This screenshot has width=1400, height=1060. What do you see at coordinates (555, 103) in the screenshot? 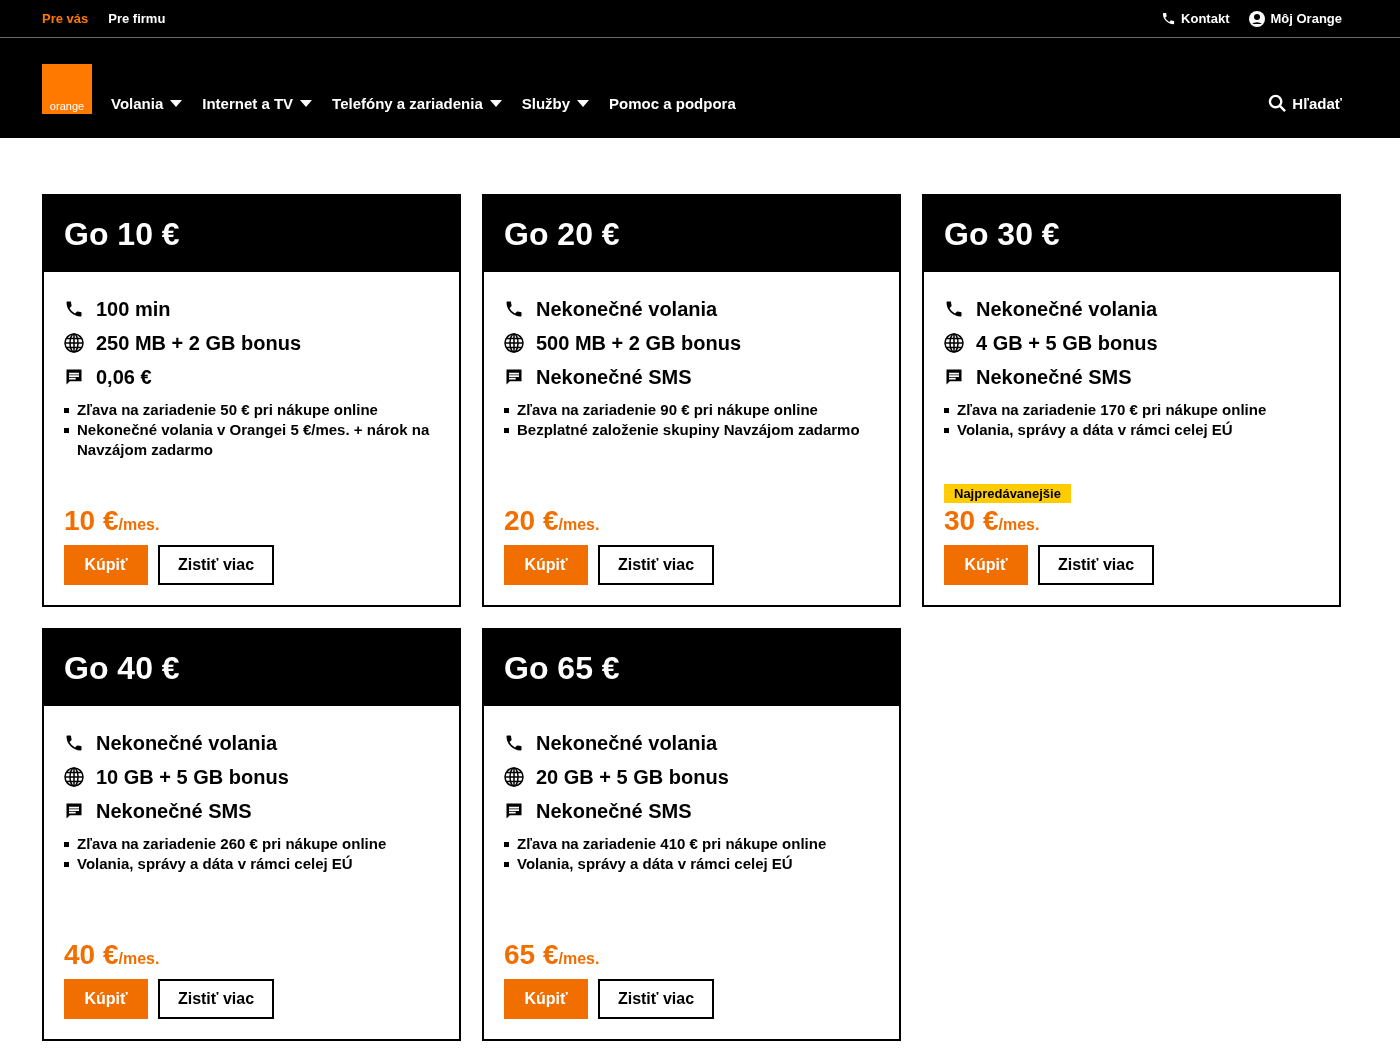
I see `nav-item: Služby` at bounding box center [555, 103].